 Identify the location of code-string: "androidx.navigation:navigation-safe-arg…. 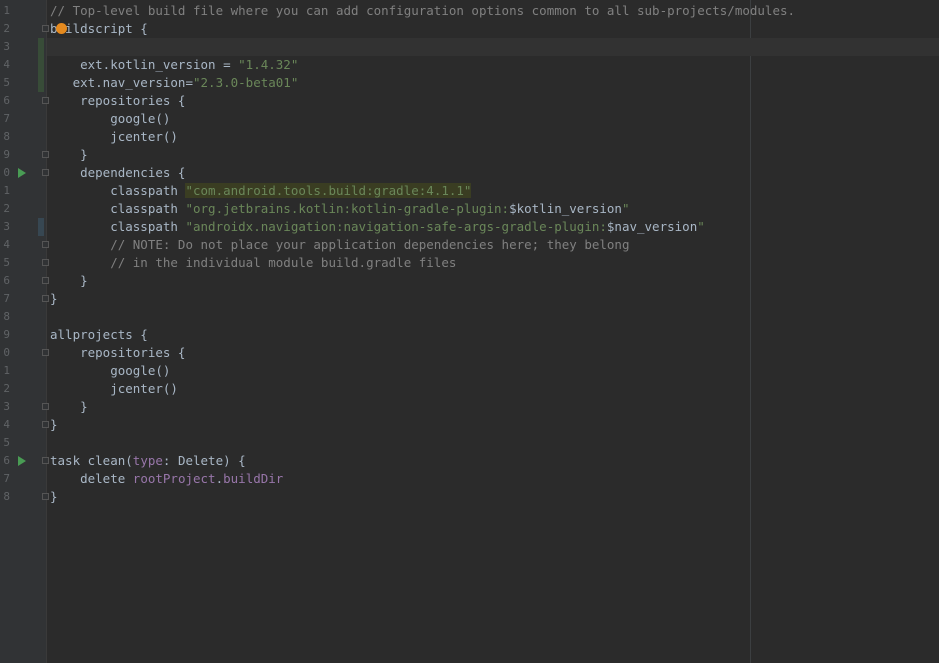
(396, 226).